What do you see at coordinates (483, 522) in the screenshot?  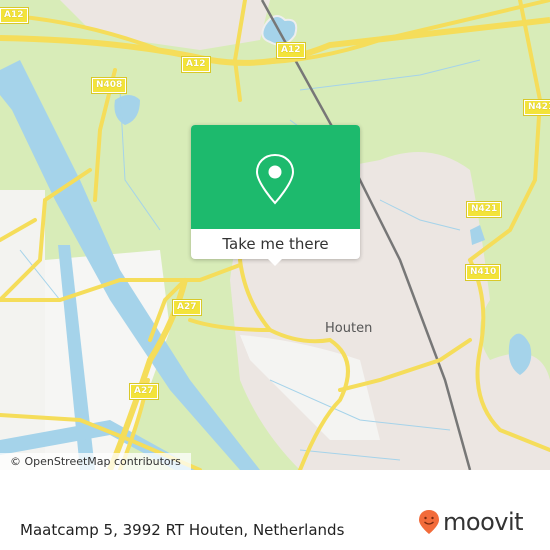 I see `logo-text: moovit` at bounding box center [483, 522].